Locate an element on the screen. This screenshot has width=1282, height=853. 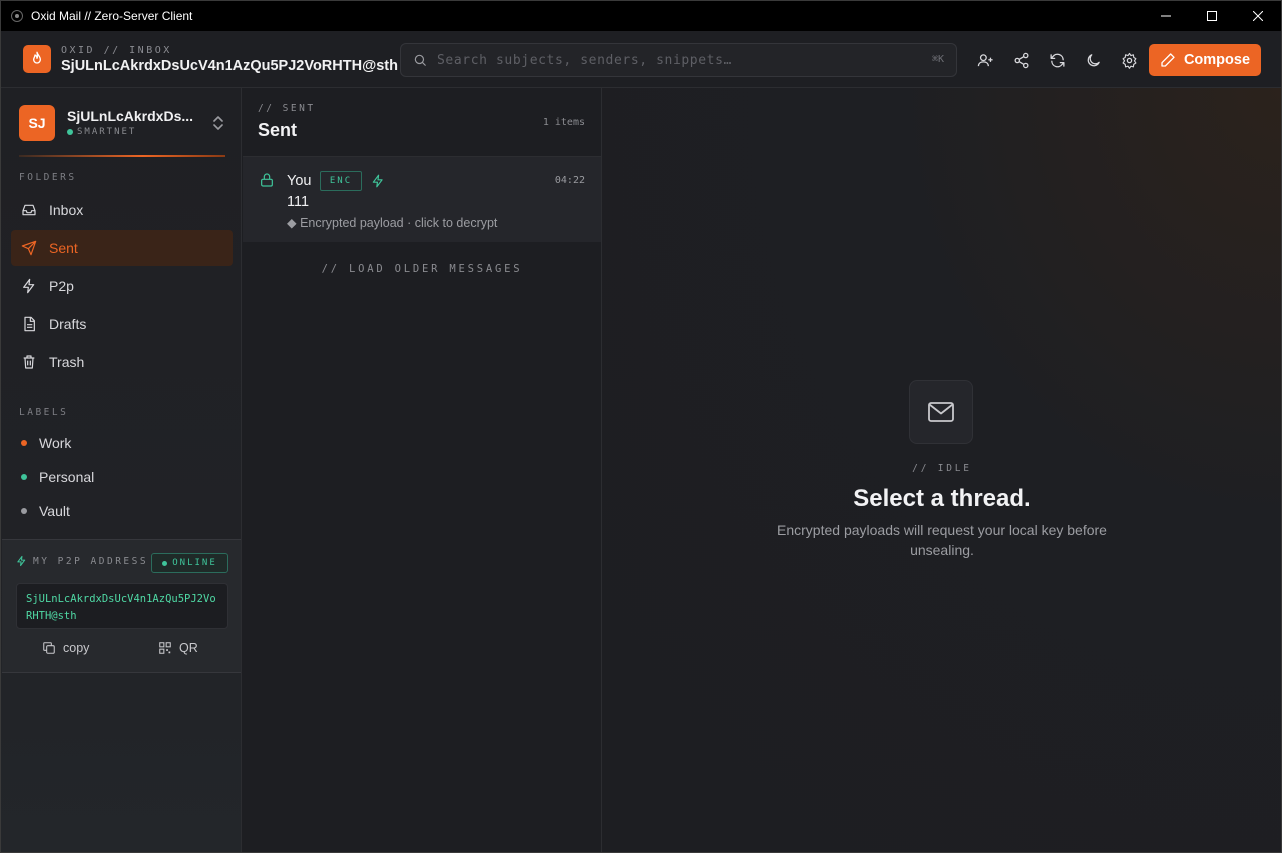
empty-state-title: Select a thread. is located at coordinates (942, 498).